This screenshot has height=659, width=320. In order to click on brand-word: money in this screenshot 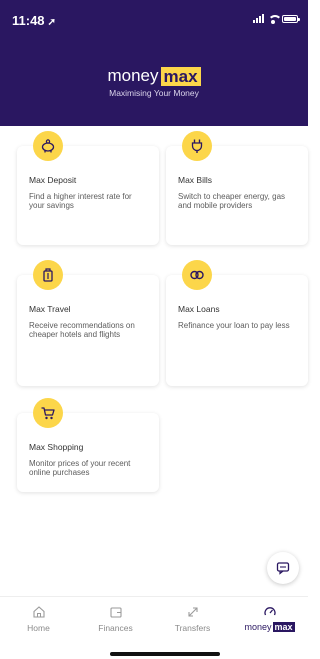, I will do `click(133, 75)`.